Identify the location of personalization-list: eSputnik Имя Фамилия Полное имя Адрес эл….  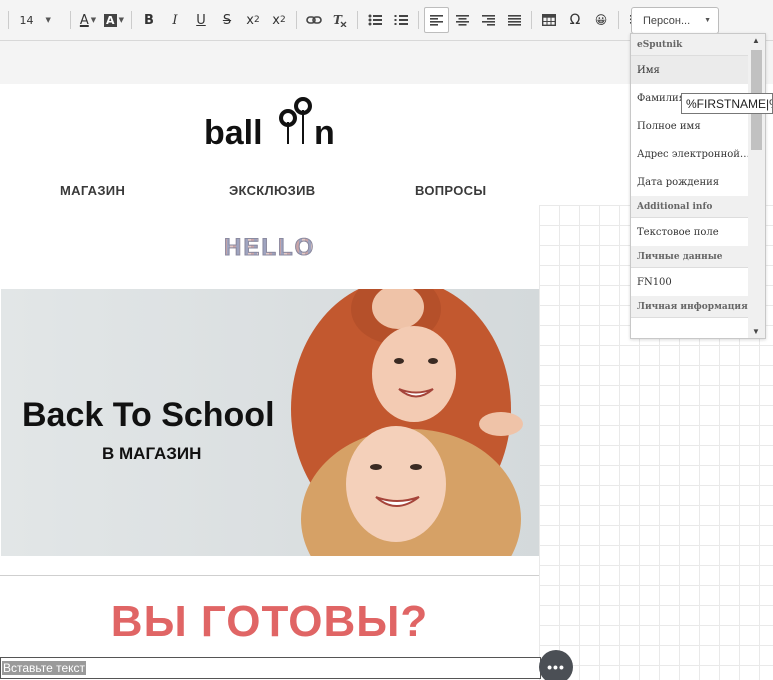
(690, 176).